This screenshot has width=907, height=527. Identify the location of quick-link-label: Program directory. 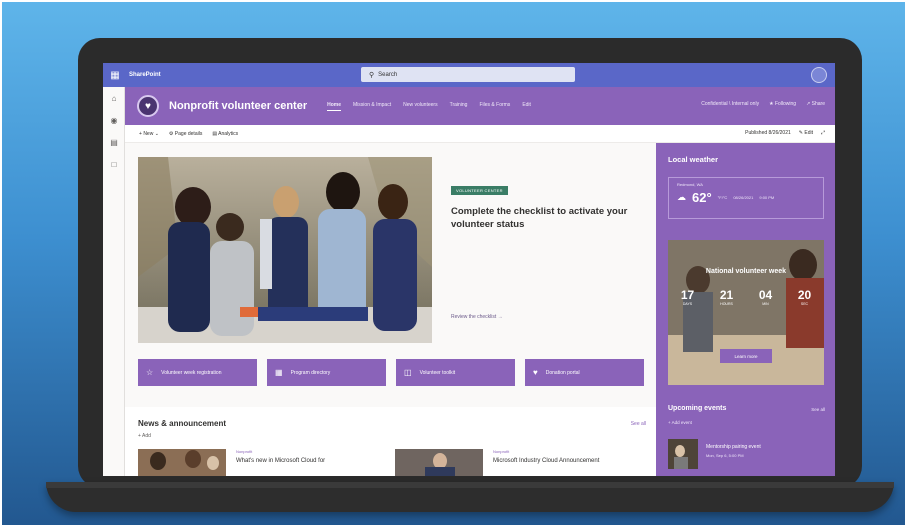
(310, 372).